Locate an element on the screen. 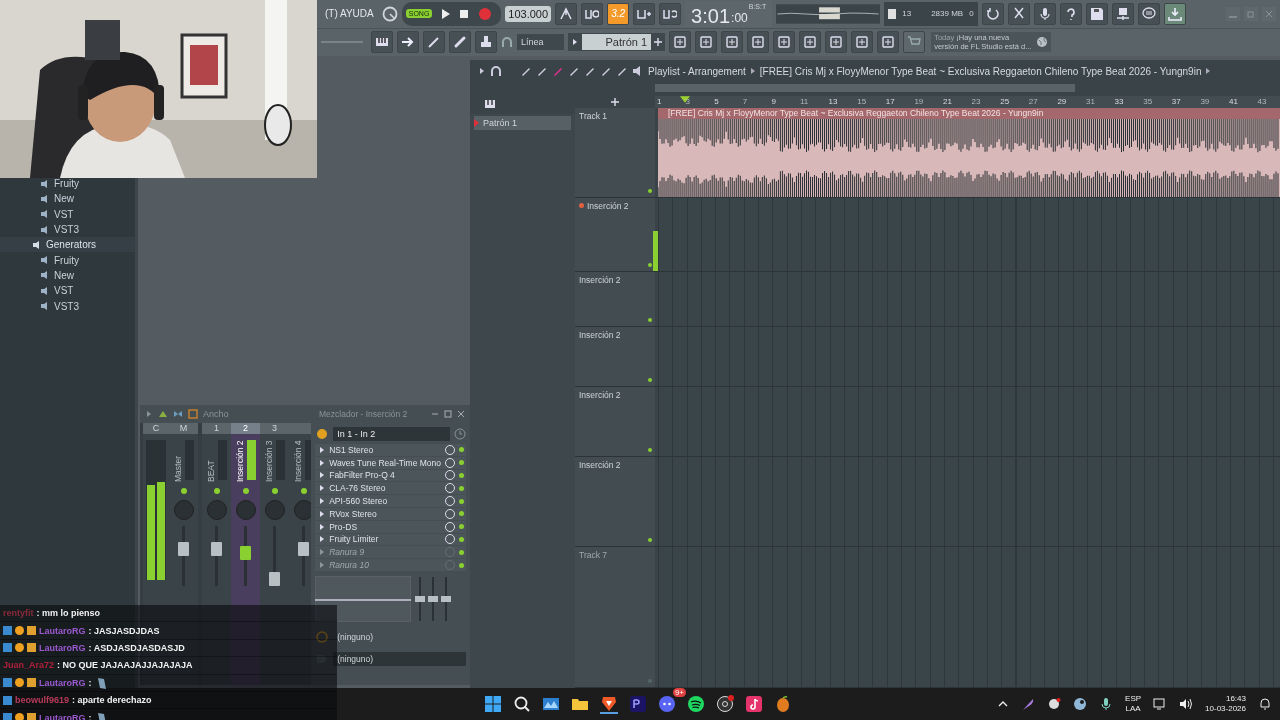  bar-number: 23 is located at coordinates (976, 101).